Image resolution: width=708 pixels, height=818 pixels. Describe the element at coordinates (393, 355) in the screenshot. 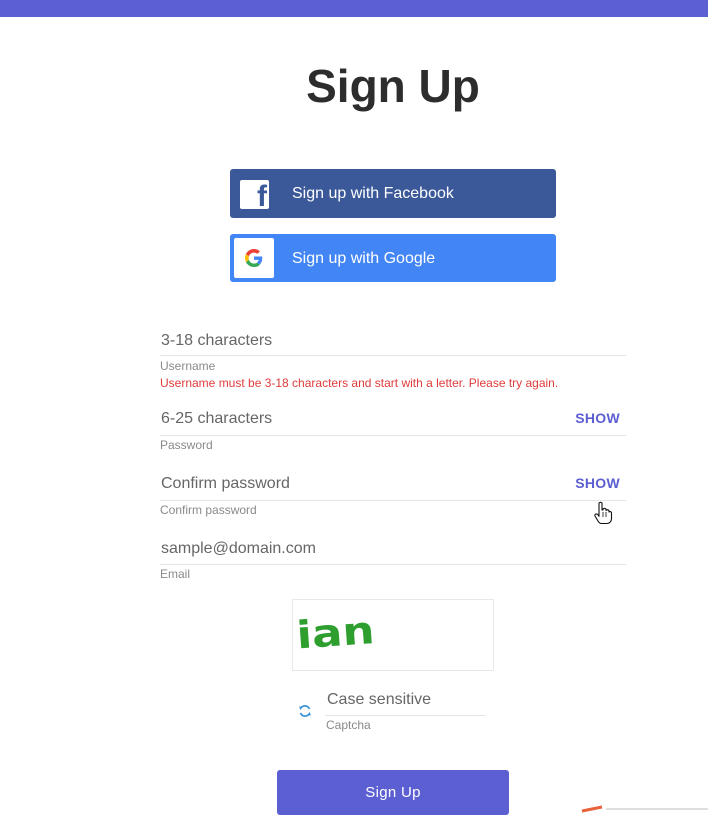

I see `username-underline` at that location.